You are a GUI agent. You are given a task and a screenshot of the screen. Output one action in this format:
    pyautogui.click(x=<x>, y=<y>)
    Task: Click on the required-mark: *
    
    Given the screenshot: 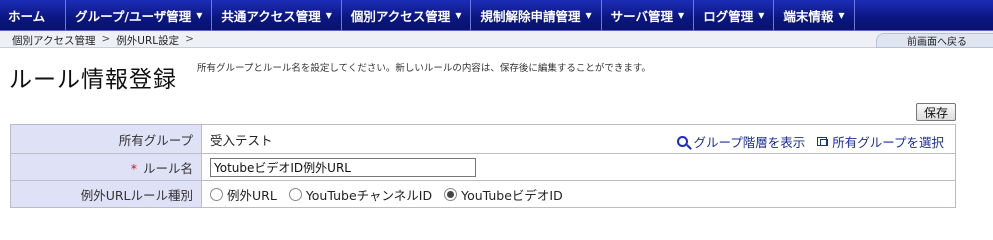 What is the action you would take?
    pyautogui.click(x=133, y=168)
    